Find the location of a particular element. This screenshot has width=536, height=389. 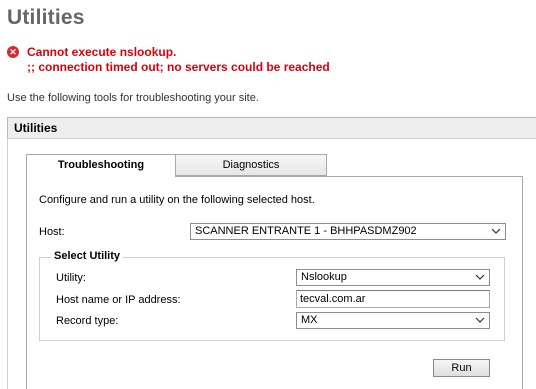

record-type-select: MX is located at coordinates (393, 320).